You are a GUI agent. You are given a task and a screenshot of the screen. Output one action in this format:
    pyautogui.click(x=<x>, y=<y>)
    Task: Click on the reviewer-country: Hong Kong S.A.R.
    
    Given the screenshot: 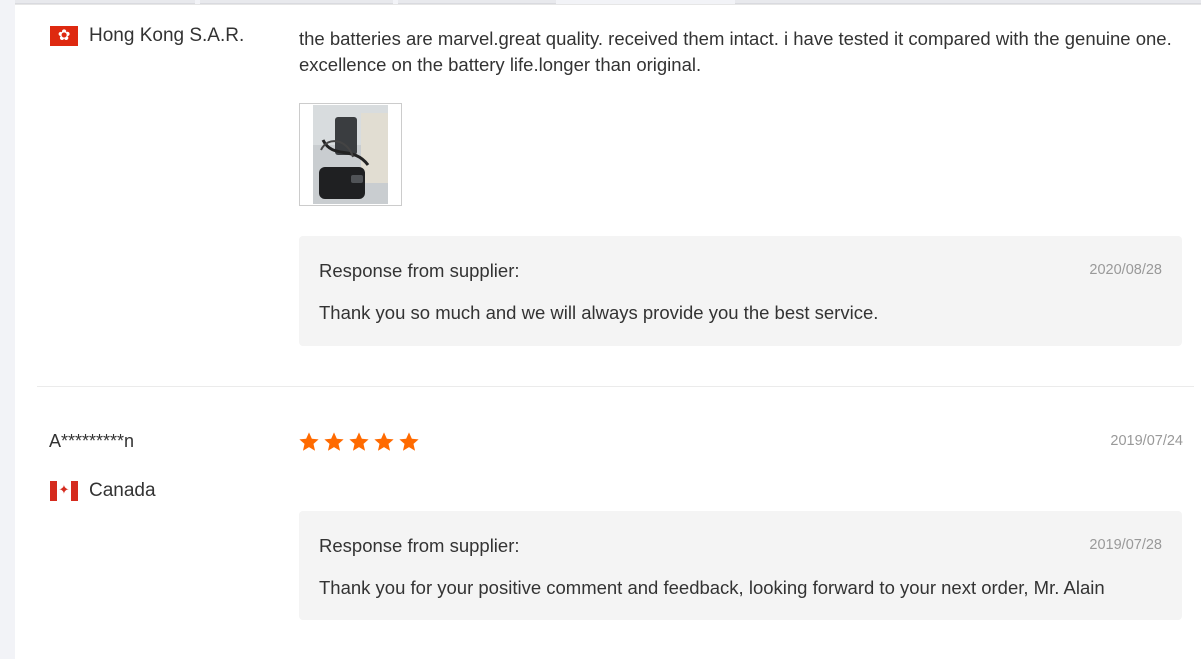 What is the action you would take?
    pyautogui.click(x=147, y=36)
    